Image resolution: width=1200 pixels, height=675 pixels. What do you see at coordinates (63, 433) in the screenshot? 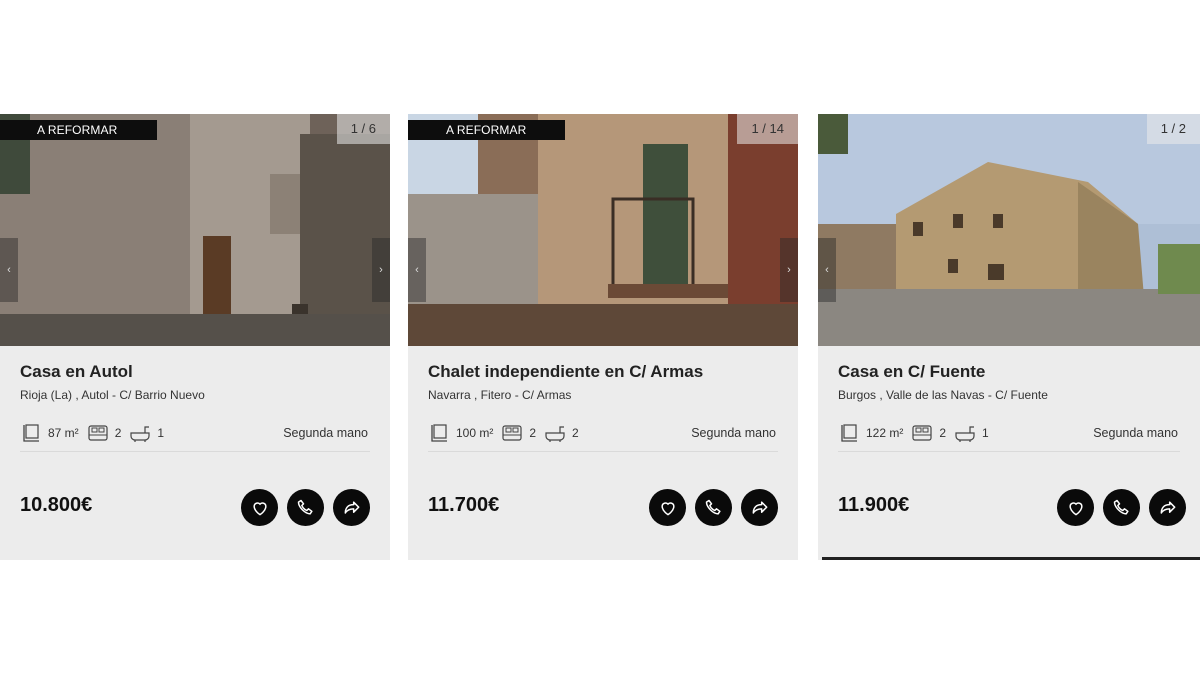
I see `area-value: 87 m²` at bounding box center [63, 433].